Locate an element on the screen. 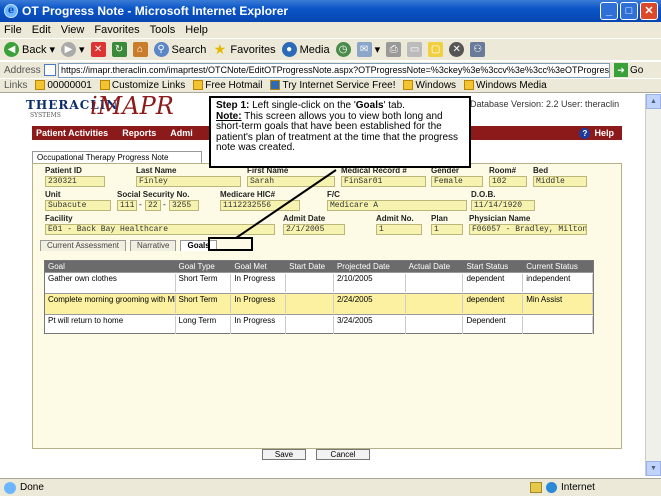 The height and width of the screenshot is (496, 661). links-label: Links is located at coordinates (16, 85).